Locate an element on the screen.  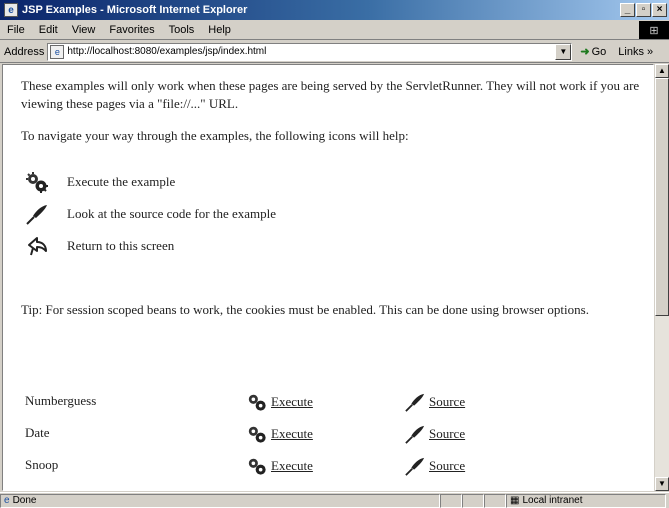
minimize-button: _ is located at coordinates (627, 10).